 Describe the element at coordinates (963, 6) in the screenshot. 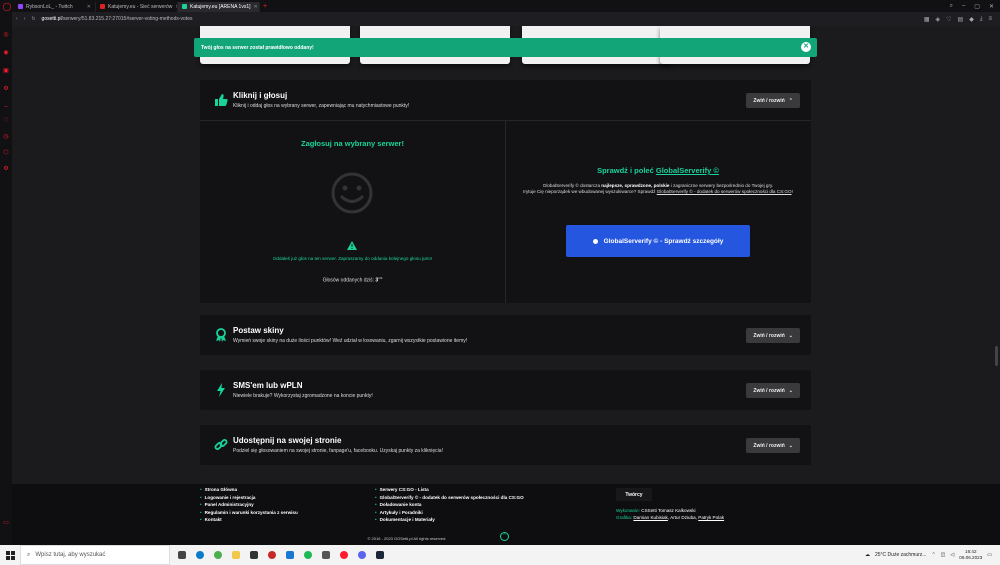

I see `minimize-icon: –` at that location.